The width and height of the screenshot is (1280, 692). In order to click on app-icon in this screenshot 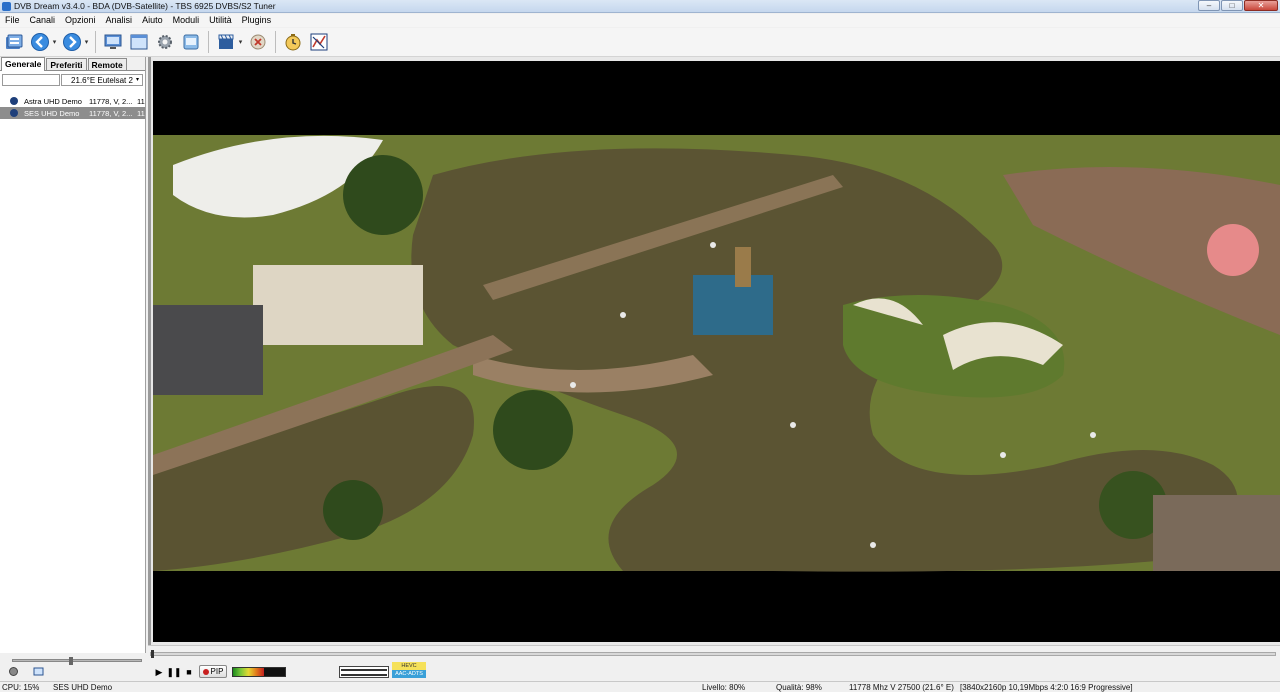, I will do `click(6, 6)`.